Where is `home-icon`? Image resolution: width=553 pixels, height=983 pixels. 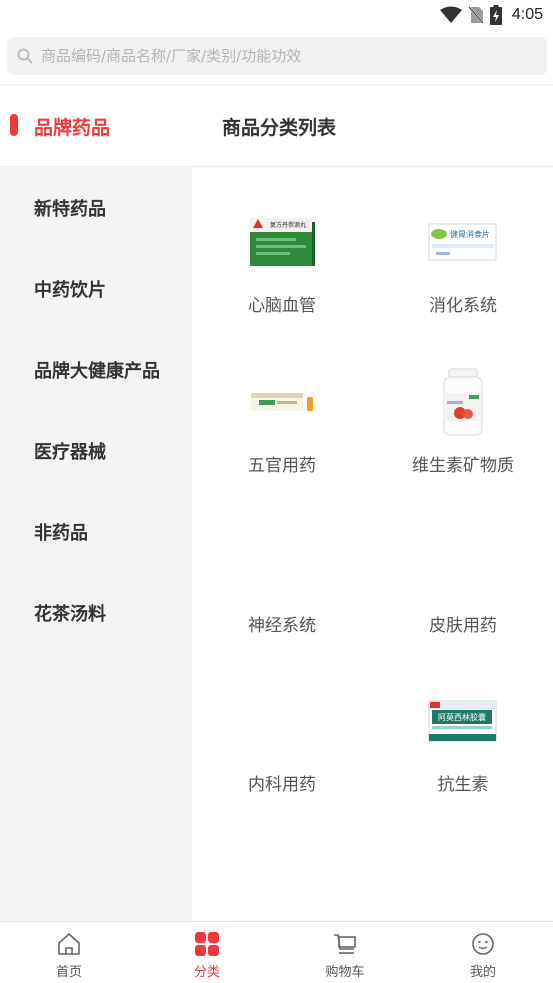 home-icon is located at coordinates (69, 944).